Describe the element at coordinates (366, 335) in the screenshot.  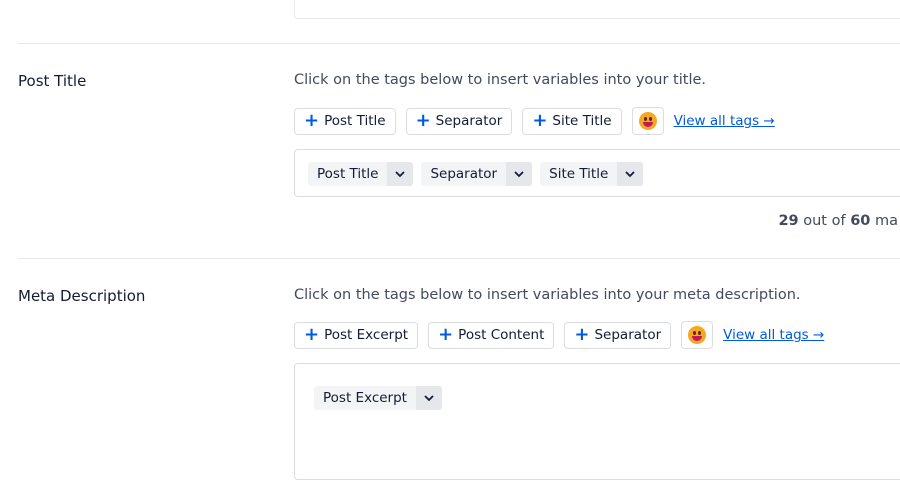
I see `button-label: Post Excerpt` at that location.